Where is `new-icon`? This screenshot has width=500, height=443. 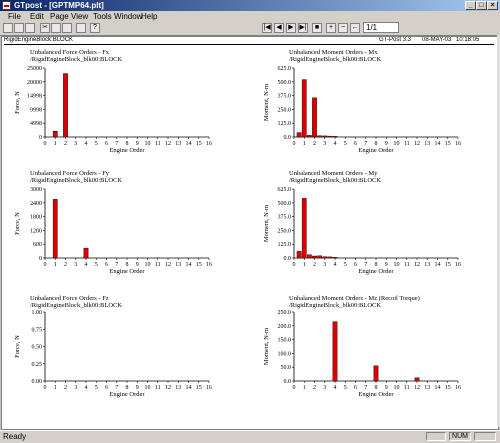 new-icon is located at coordinates (8, 28).